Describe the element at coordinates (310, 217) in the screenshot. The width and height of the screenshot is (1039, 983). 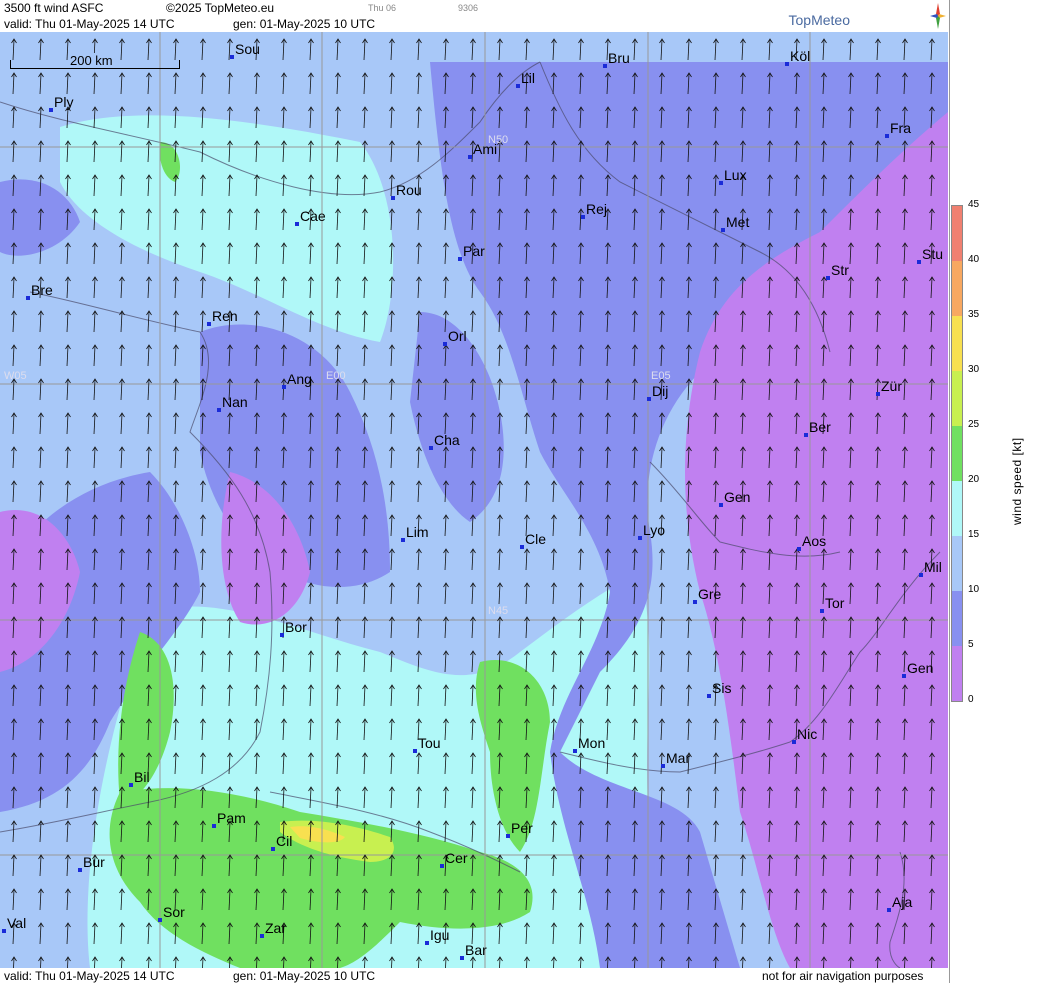
I see `city-label: Cae` at that location.